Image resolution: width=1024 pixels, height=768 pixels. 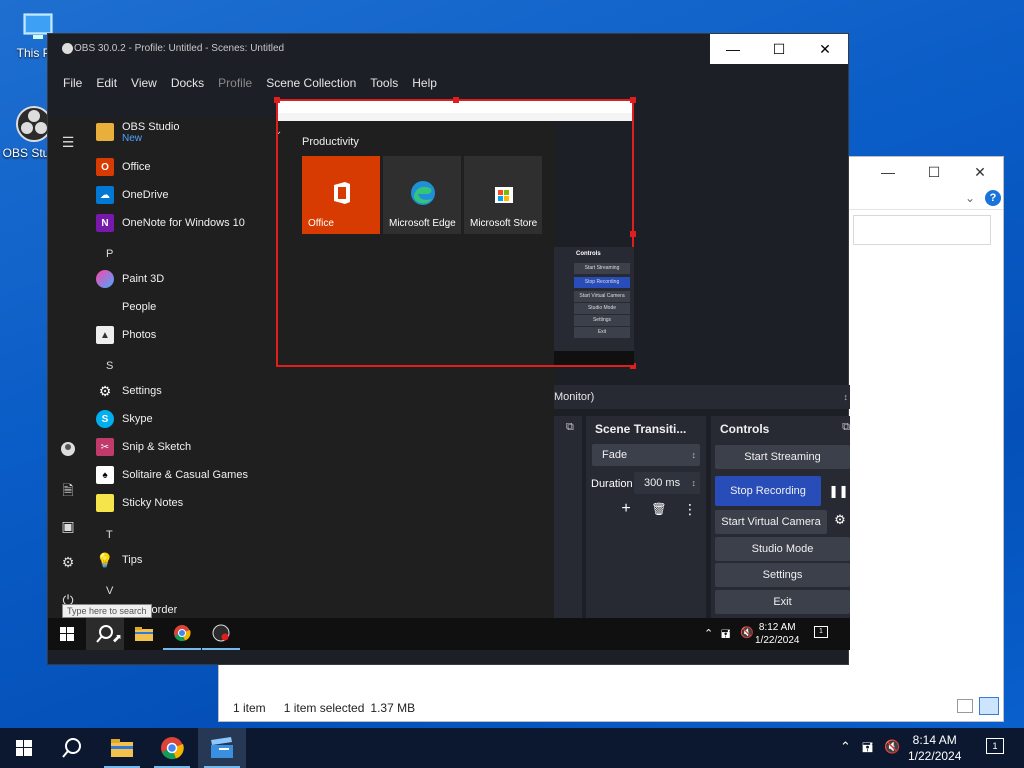 What do you see at coordinates (185, 475) in the screenshot?
I see `app-label: Solitaire & Casual Games` at bounding box center [185, 475].